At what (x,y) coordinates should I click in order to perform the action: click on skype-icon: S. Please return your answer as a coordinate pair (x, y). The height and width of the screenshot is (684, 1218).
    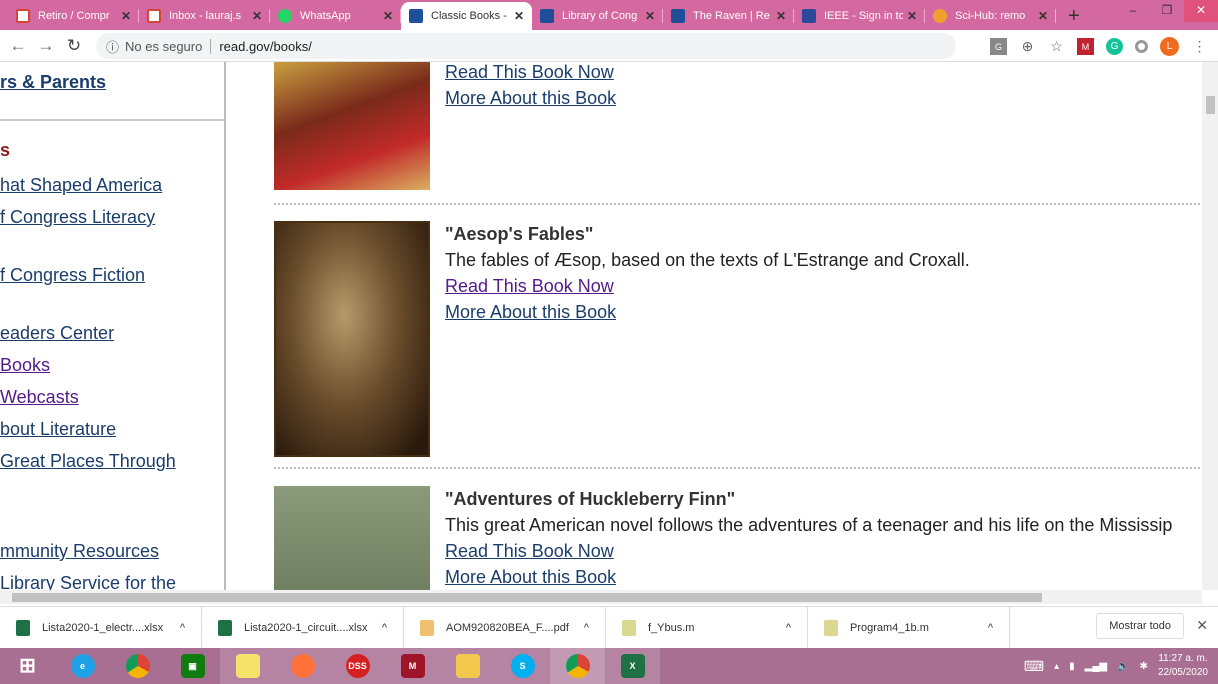
    Looking at the image, I should click on (522, 666).